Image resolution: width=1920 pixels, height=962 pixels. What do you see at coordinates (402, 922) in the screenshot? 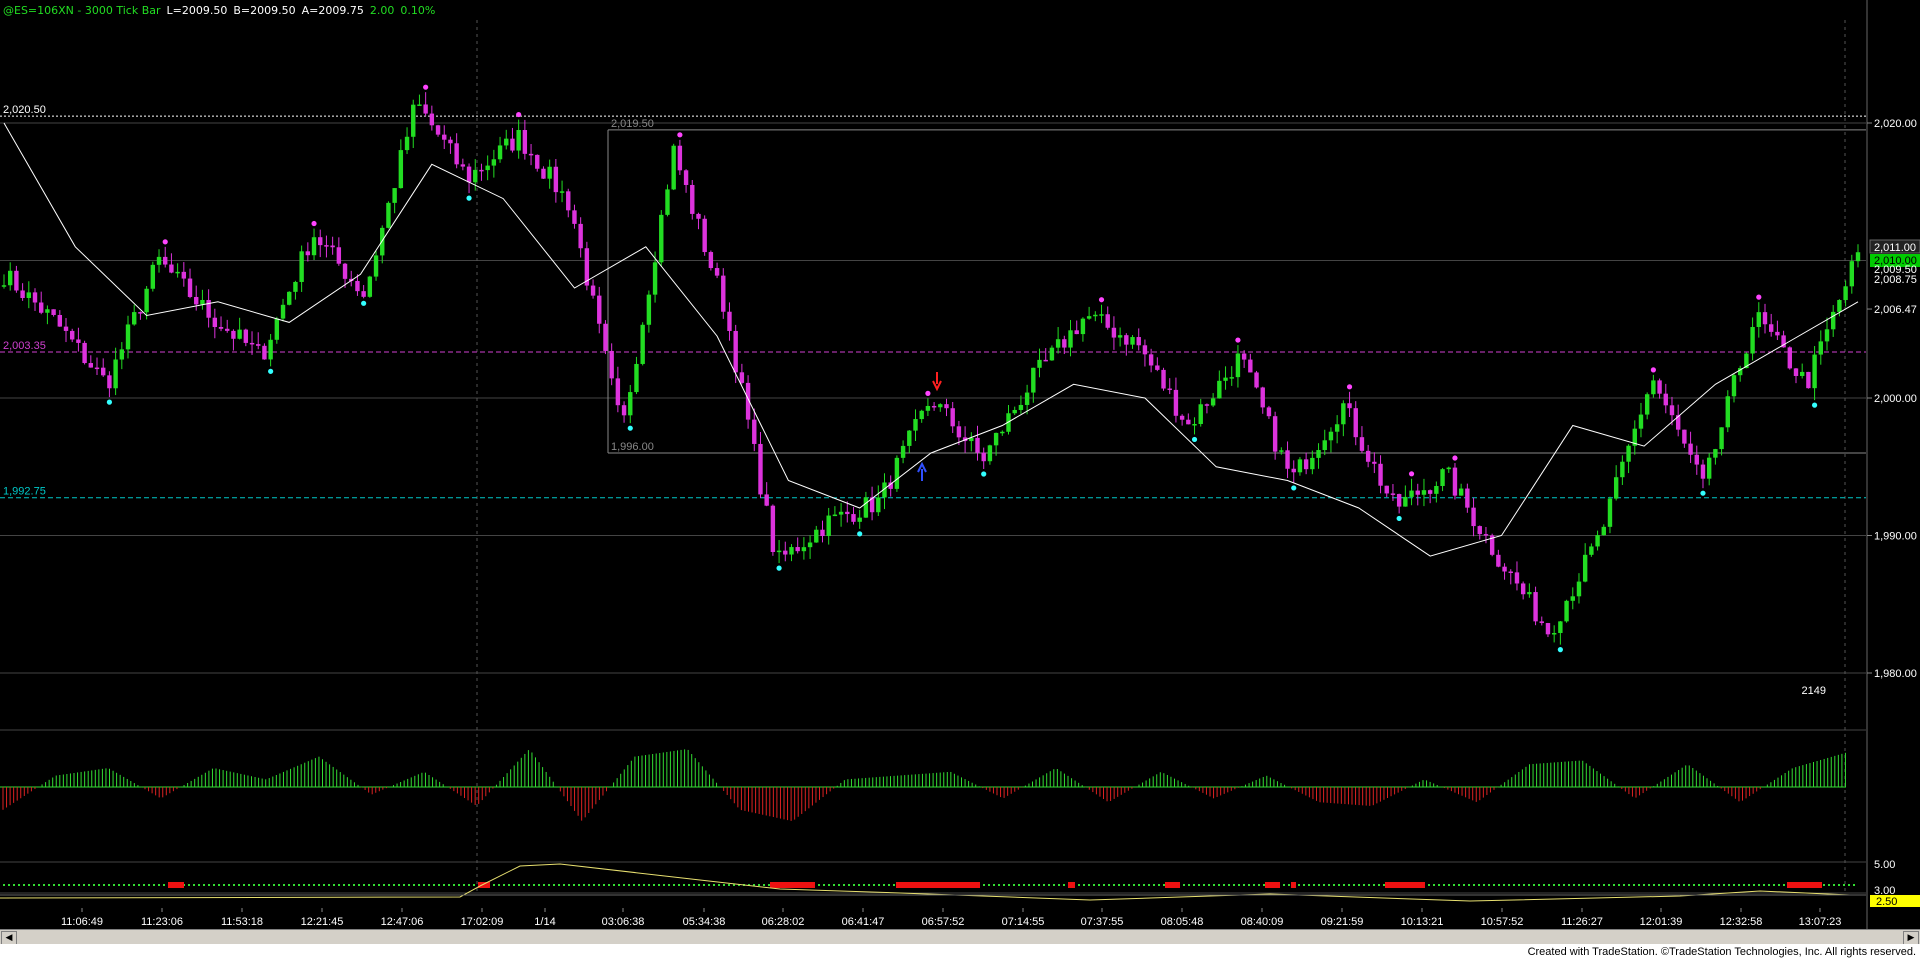
I see `time-label: 12:47:06` at bounding box center [402, 922].